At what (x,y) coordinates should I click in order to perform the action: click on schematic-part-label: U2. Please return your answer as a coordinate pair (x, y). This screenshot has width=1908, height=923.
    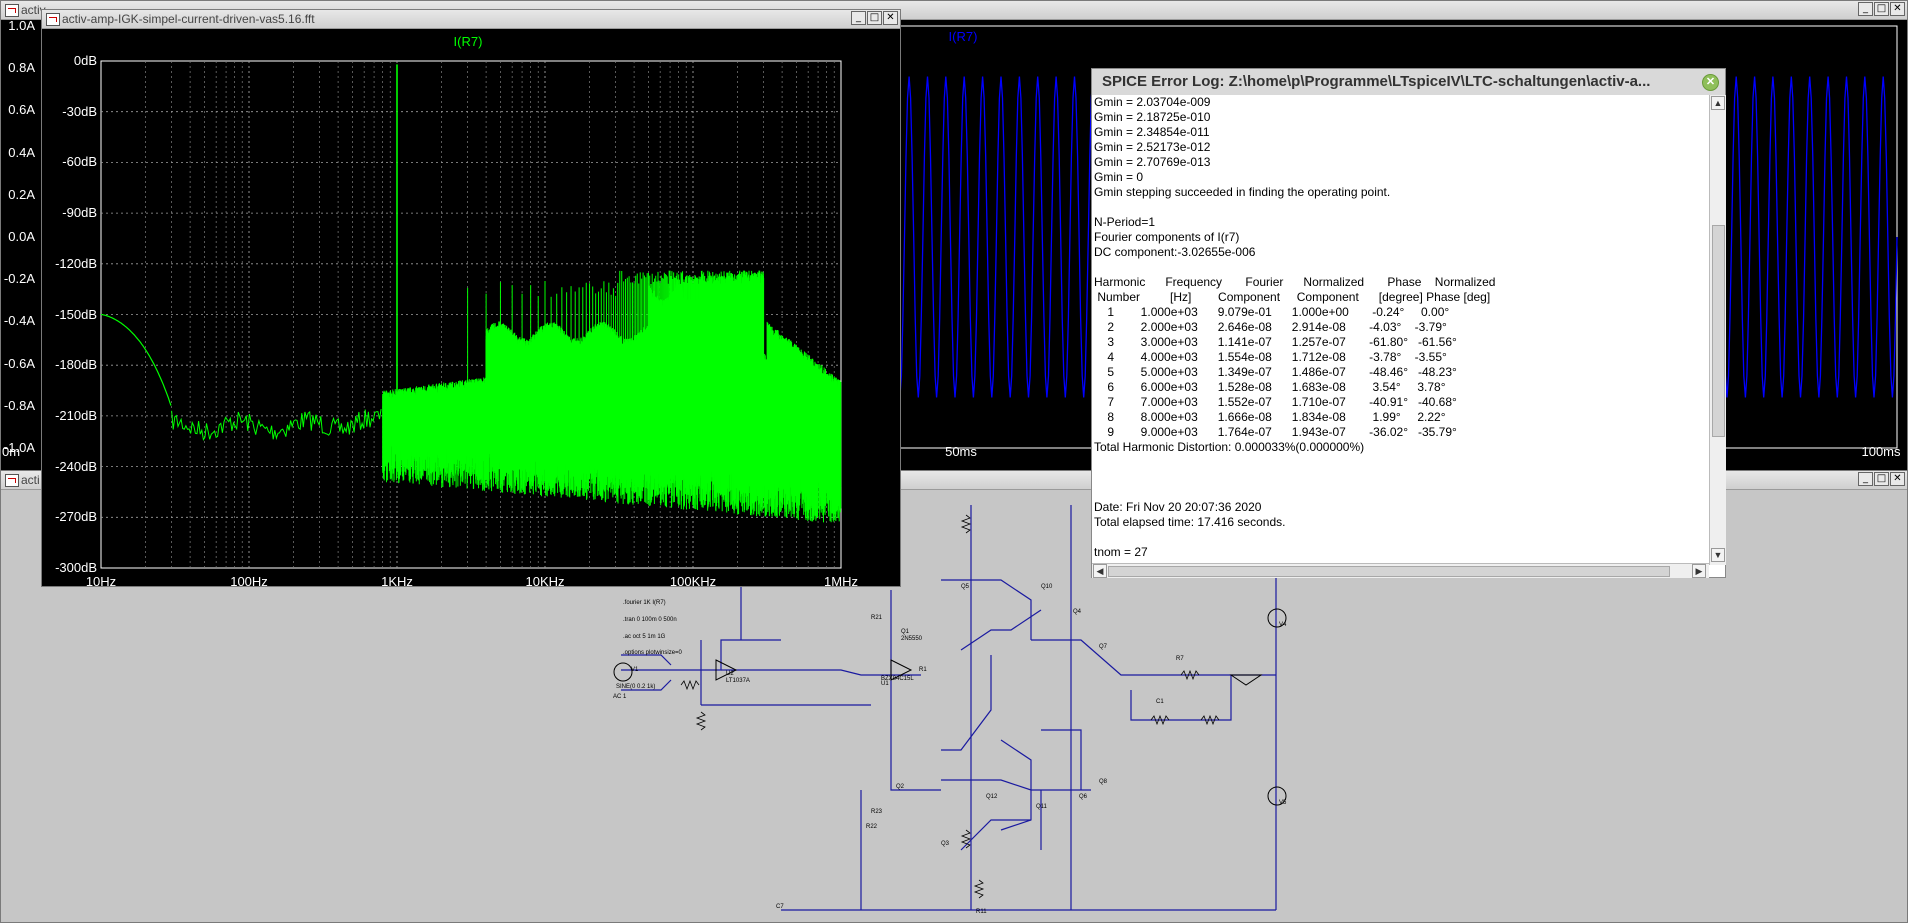
    Looking at the image, I should click on (730, 674).